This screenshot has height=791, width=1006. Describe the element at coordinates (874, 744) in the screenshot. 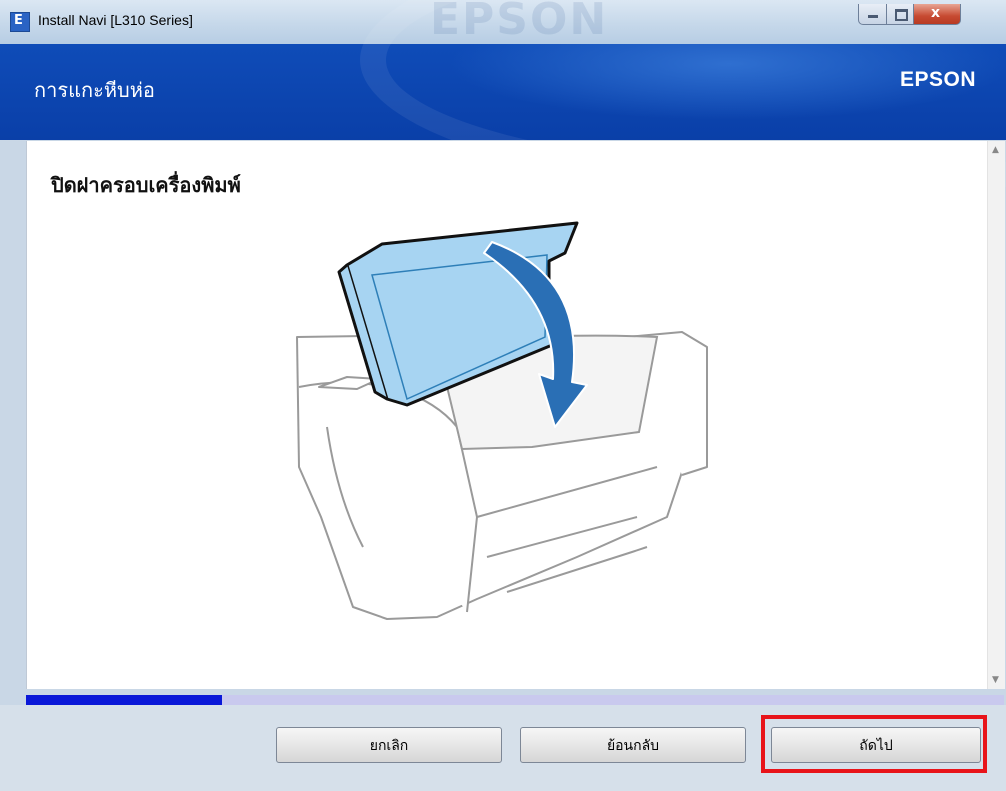

I see `next-button-highlight` at that location.